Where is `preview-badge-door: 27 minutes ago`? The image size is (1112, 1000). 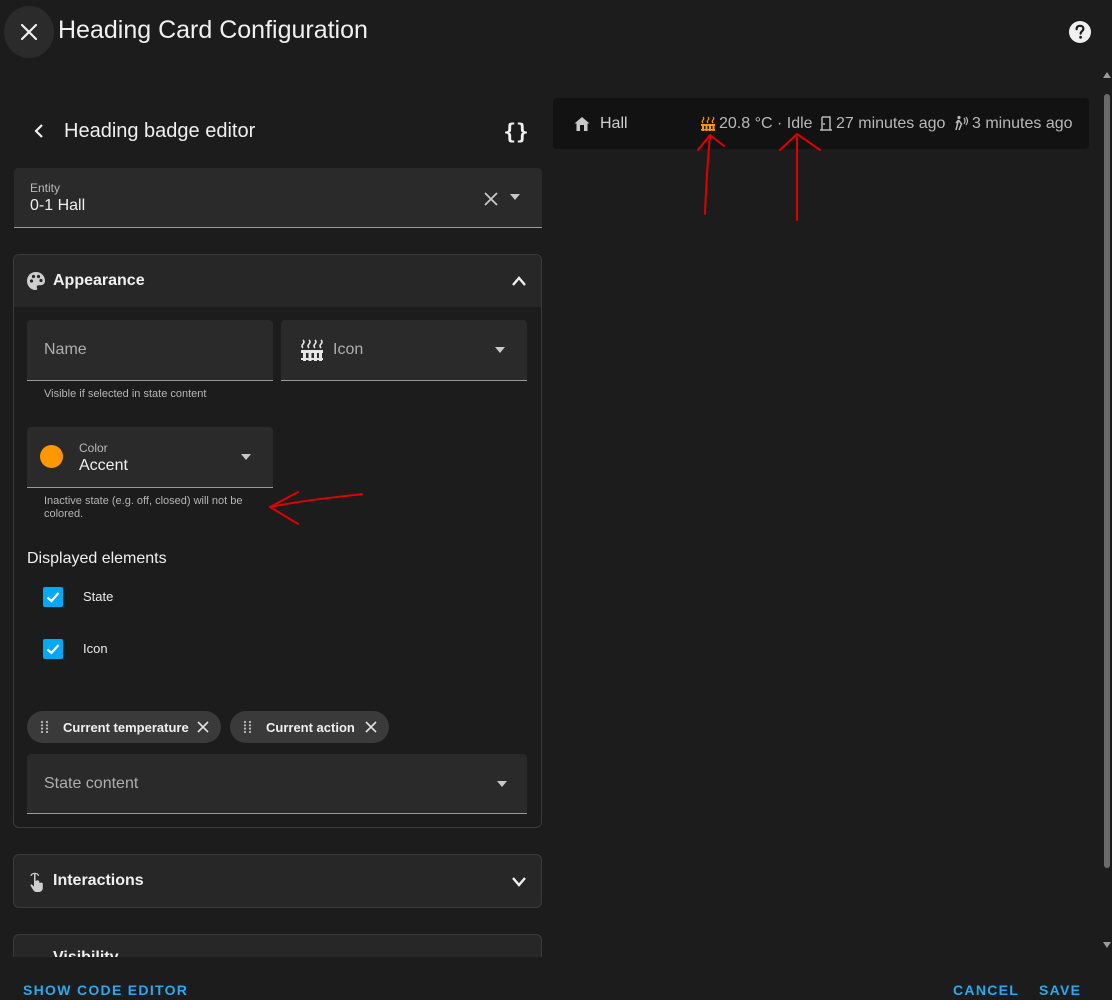
preview-badge-door: 27 minutes ago is located at coordinates (890, 124).